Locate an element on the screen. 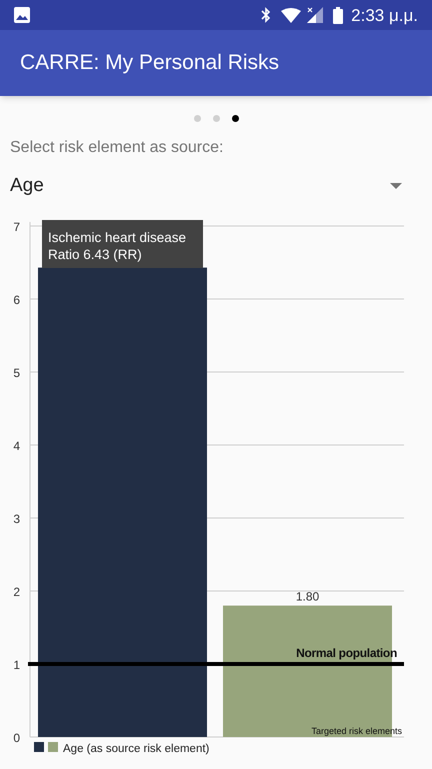  tooltip-text: Ratio 6.43 (RR) is located at coordinates (95, 254).